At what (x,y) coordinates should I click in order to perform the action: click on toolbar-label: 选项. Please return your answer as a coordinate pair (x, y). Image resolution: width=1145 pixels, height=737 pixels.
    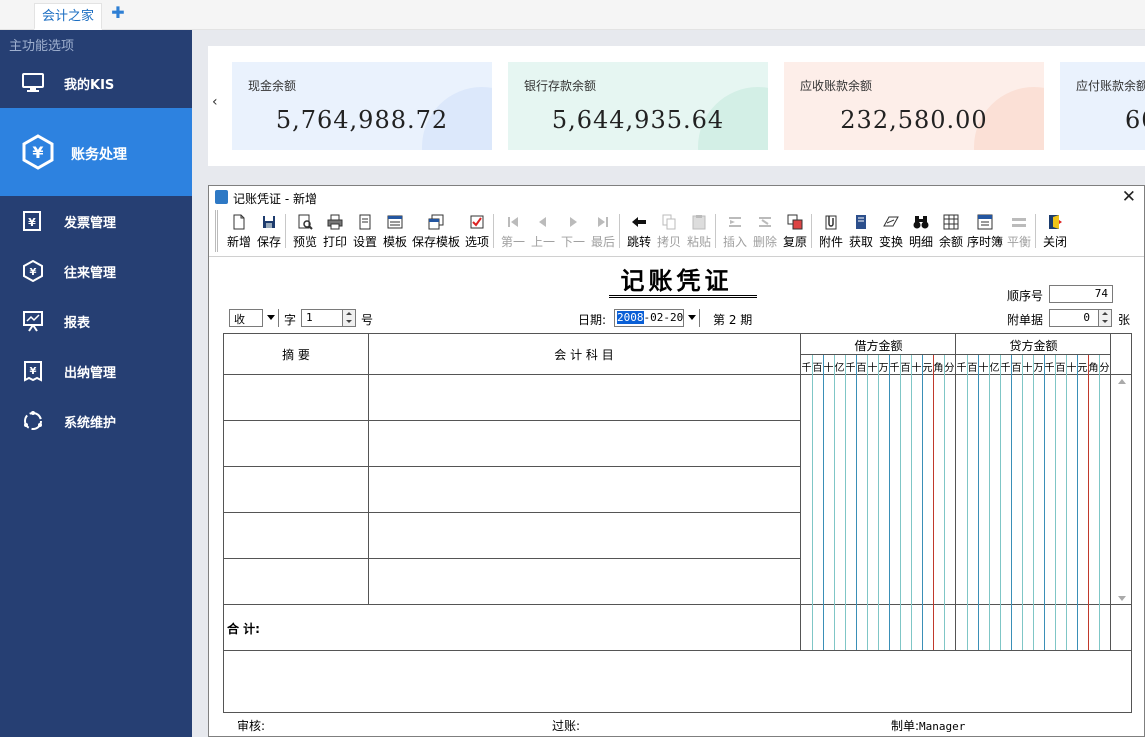
    Looking at the image, I should click on (476, 242).